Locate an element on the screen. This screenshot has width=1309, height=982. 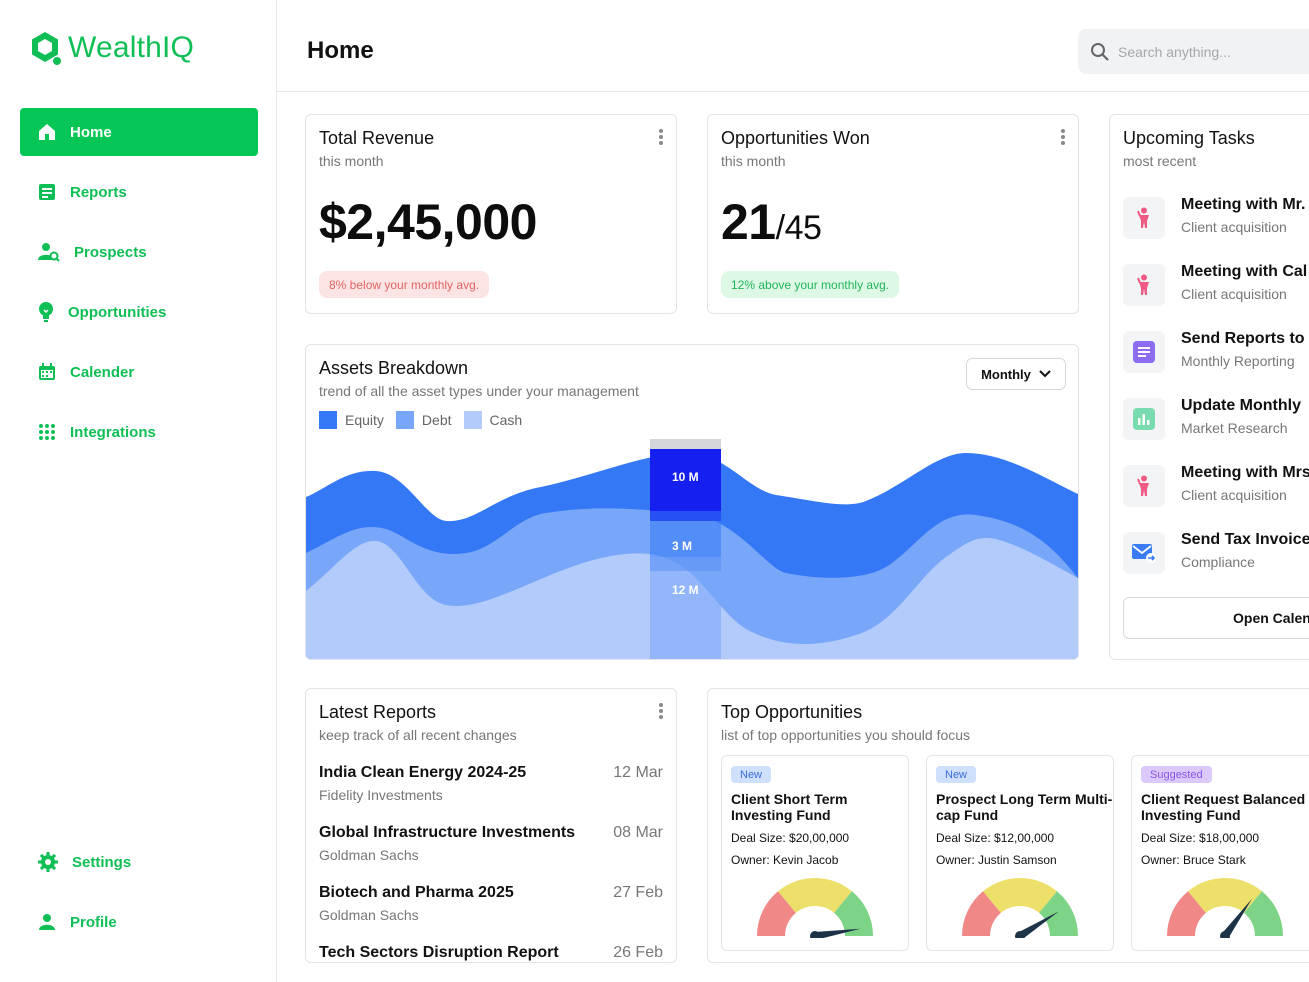
highlight-overlay-equity is located at coordinates (685, 485).